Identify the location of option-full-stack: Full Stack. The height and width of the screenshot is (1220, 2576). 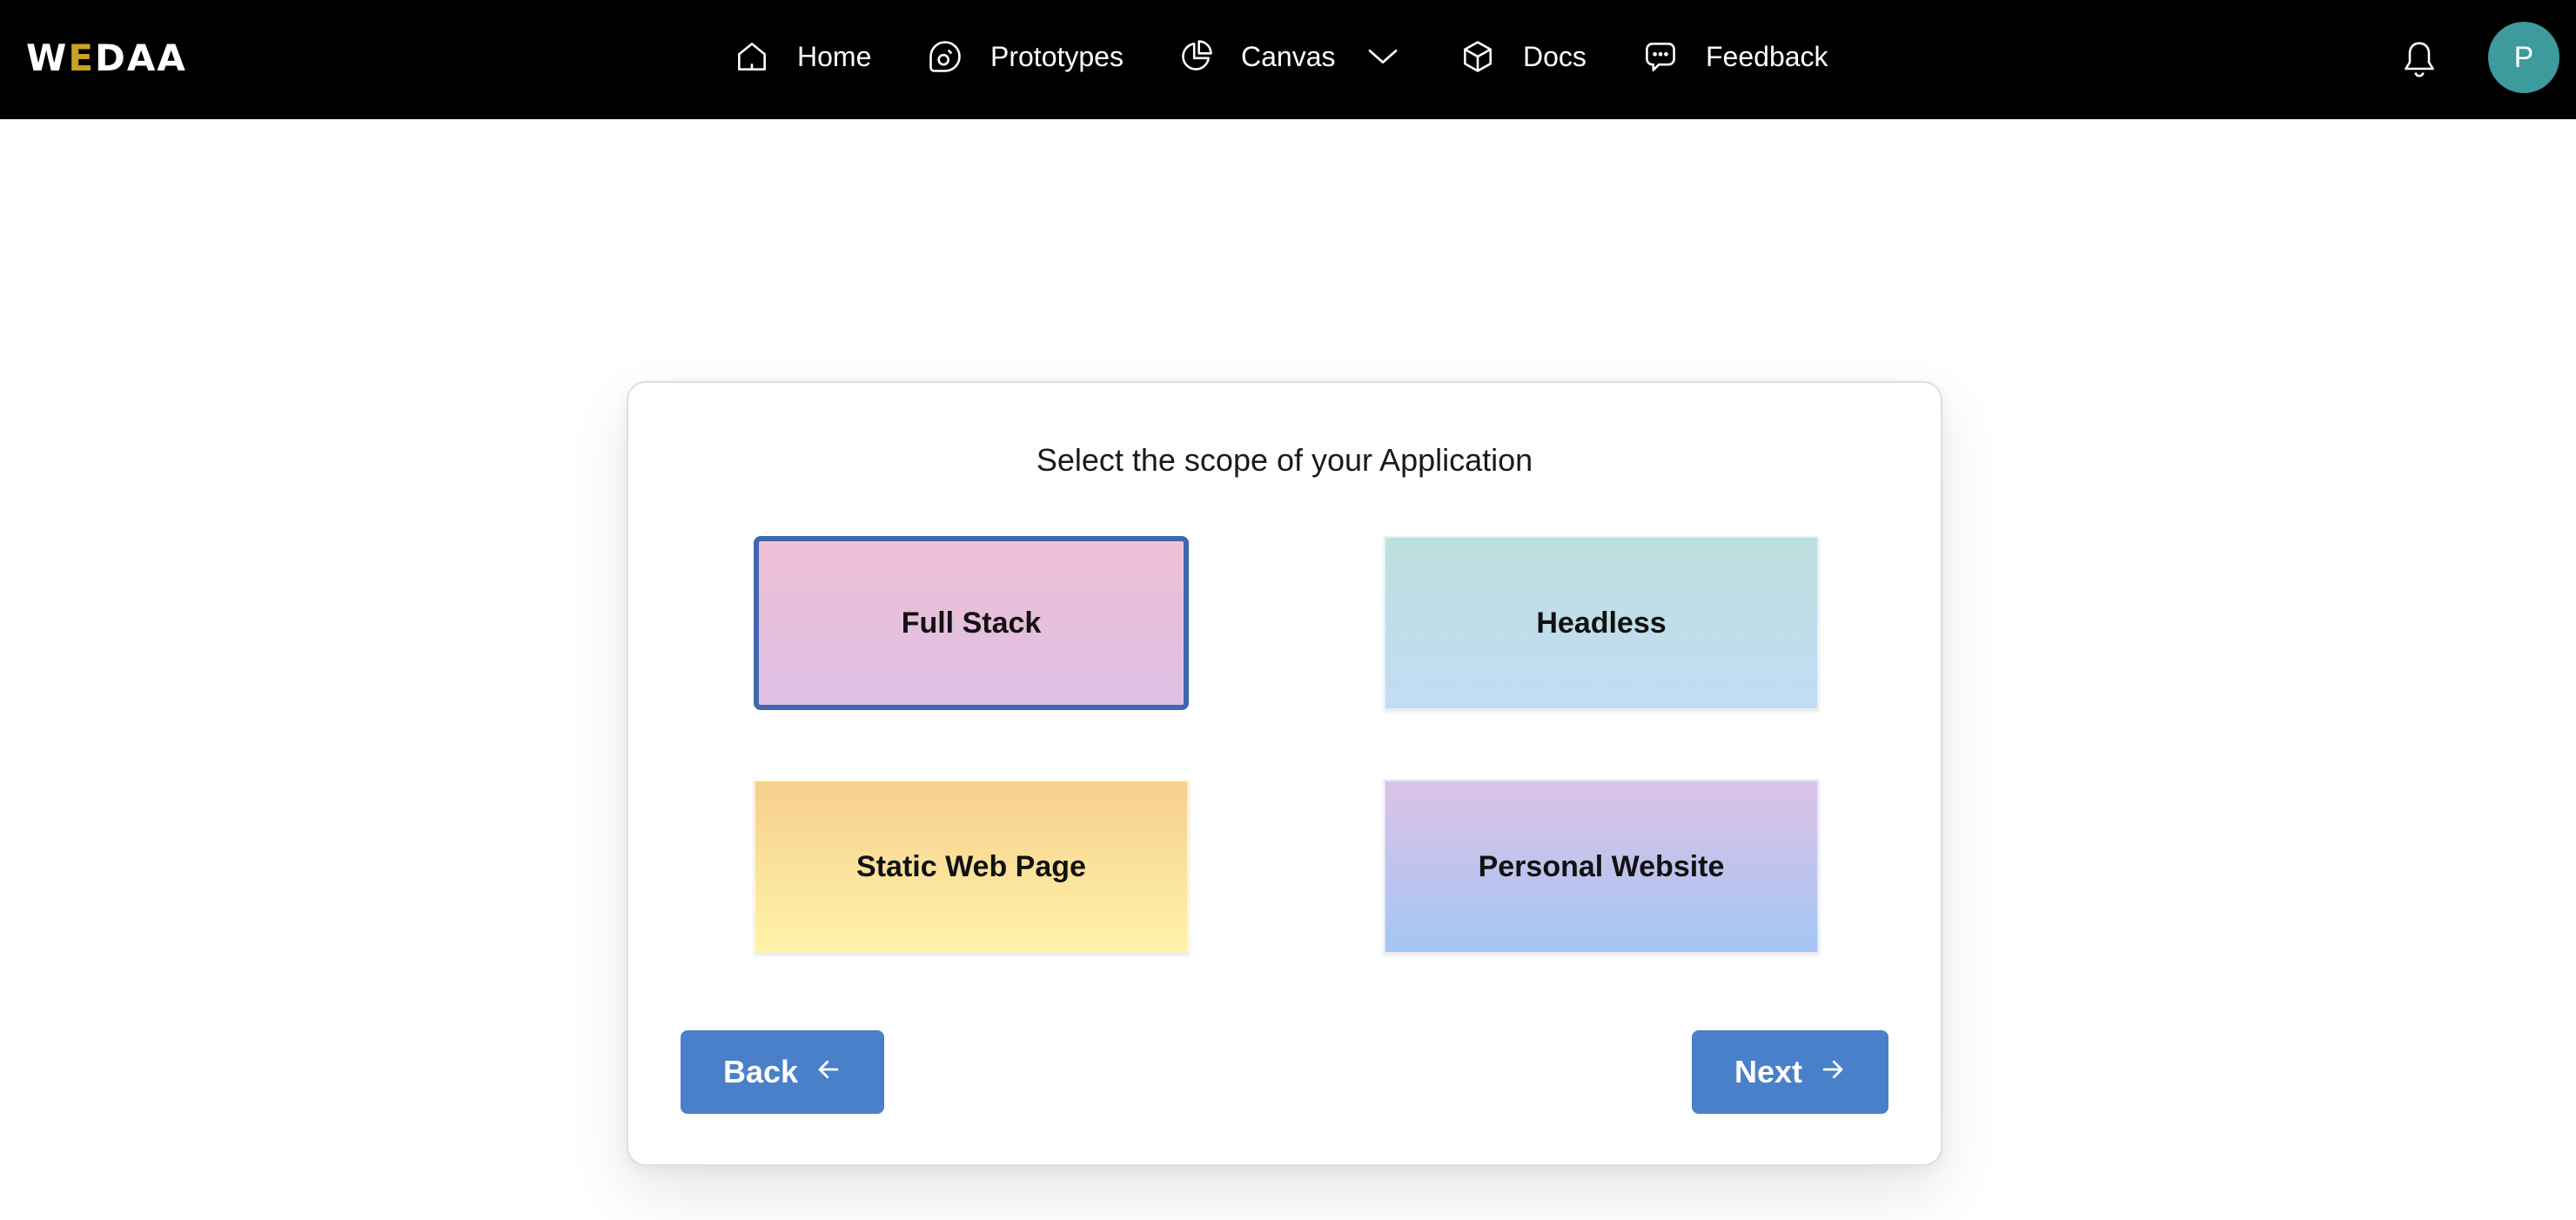
(971, 623).